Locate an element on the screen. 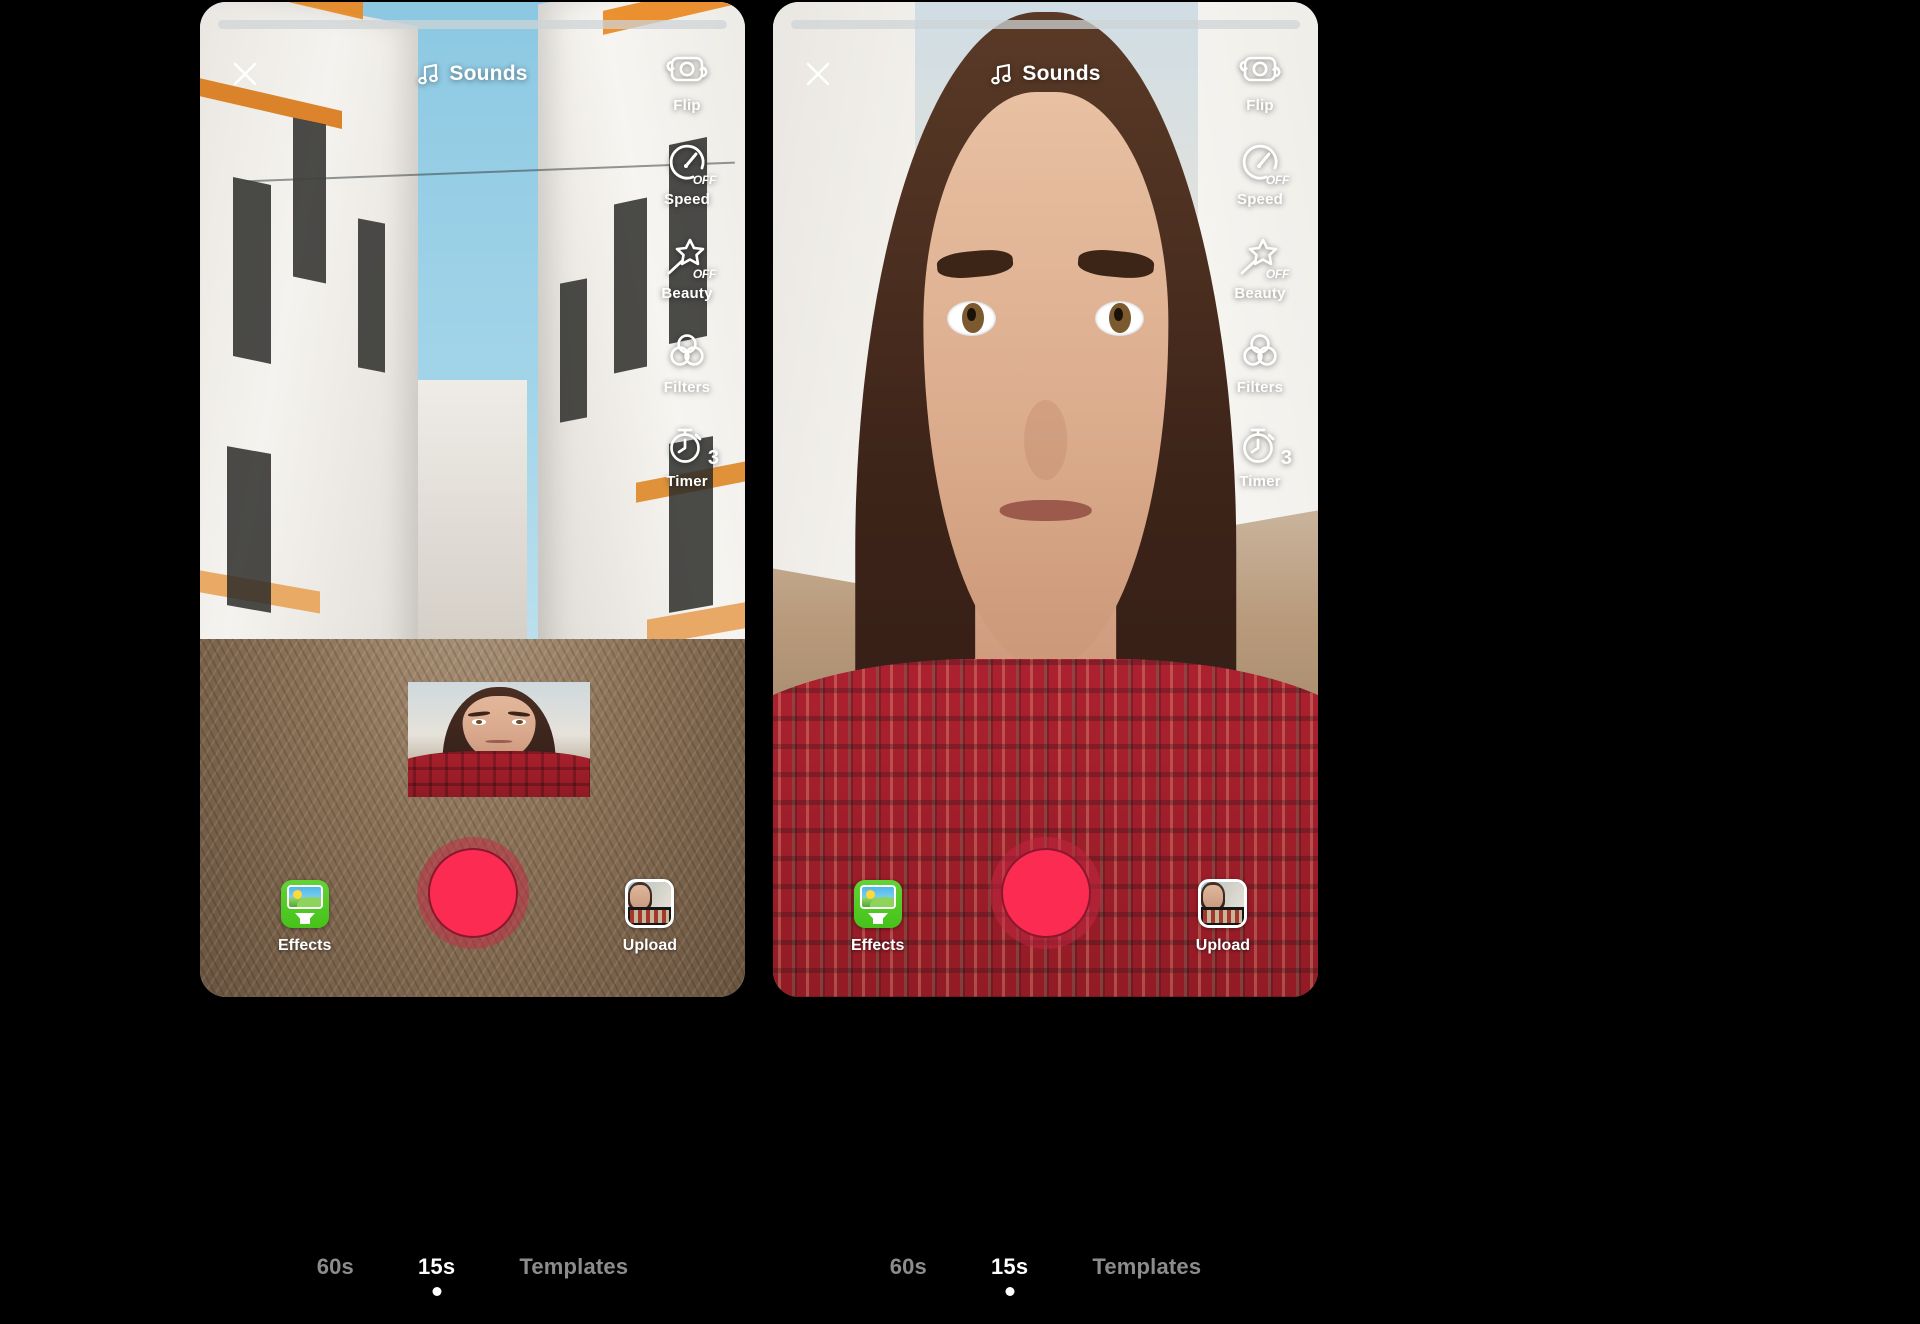 Image resolution: width=1920 pixels, height=1324 pixels. closeup-mouth is located at coordinates (1045, 510).